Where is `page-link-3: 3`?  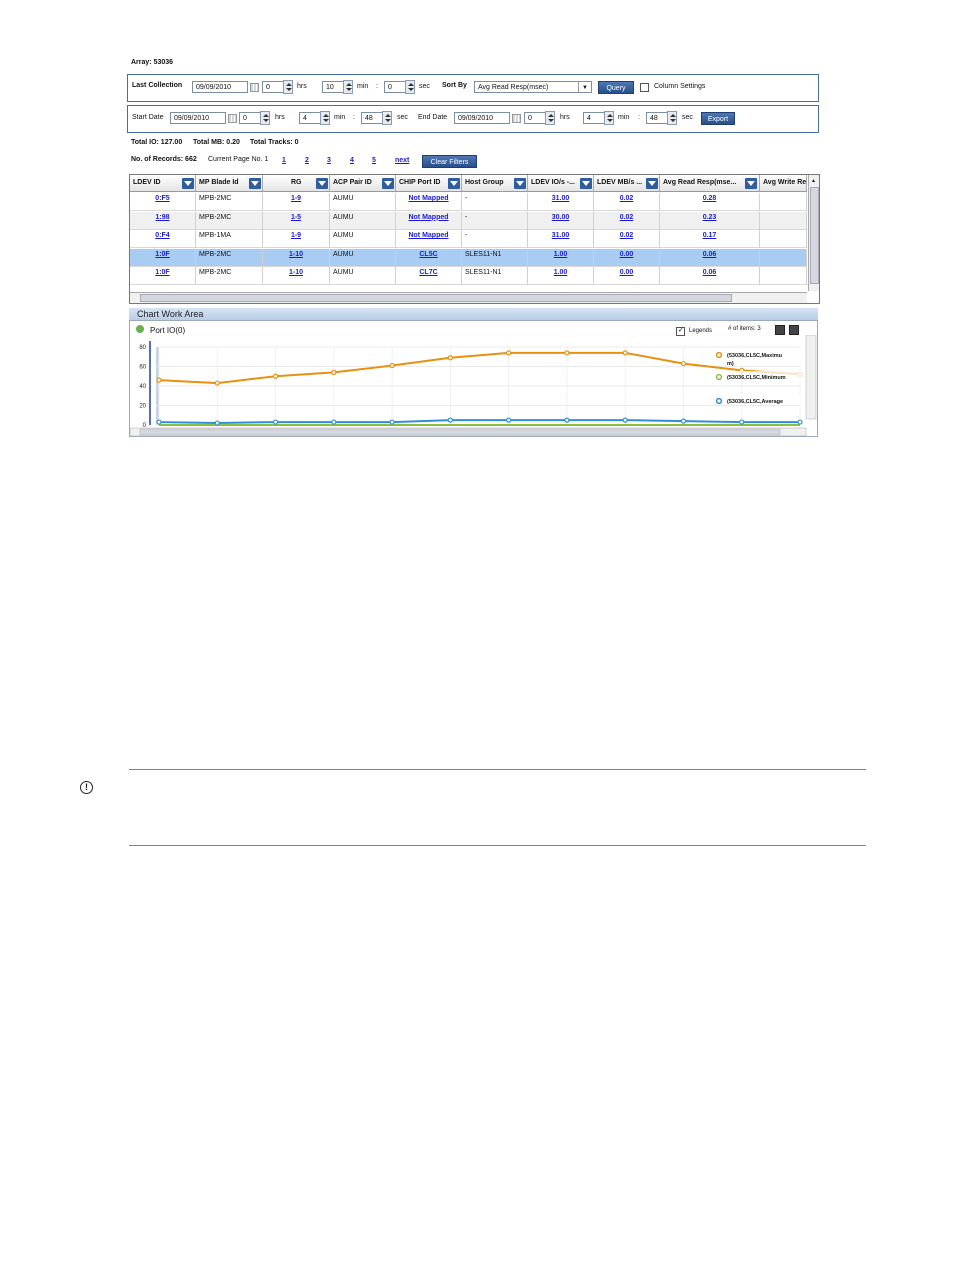
page-link-3: 3 is located at coordinates (329, 160).